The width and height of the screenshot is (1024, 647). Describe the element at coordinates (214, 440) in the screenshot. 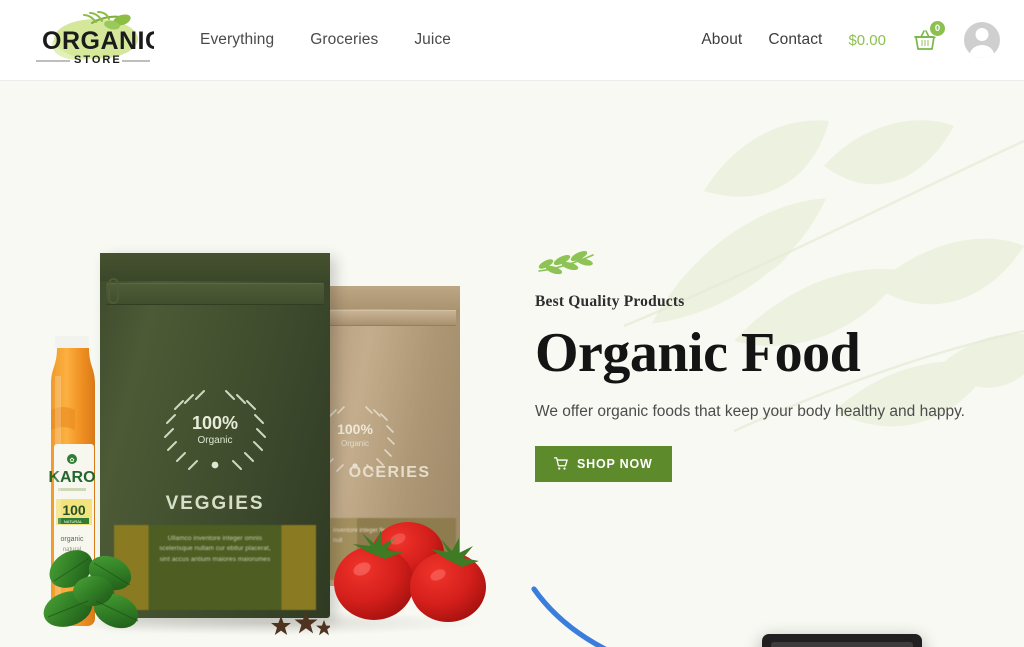

I see `badge-organic-front: Organic` at that location.